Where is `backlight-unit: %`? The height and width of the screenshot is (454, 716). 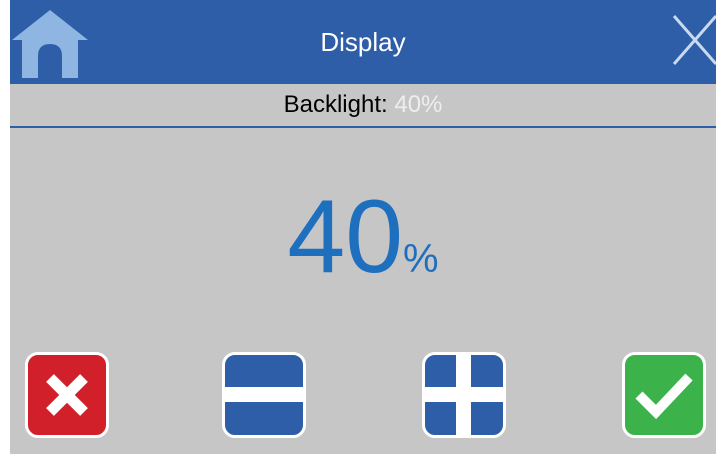
backlight-unit: % is located at coordinates (421, 259).